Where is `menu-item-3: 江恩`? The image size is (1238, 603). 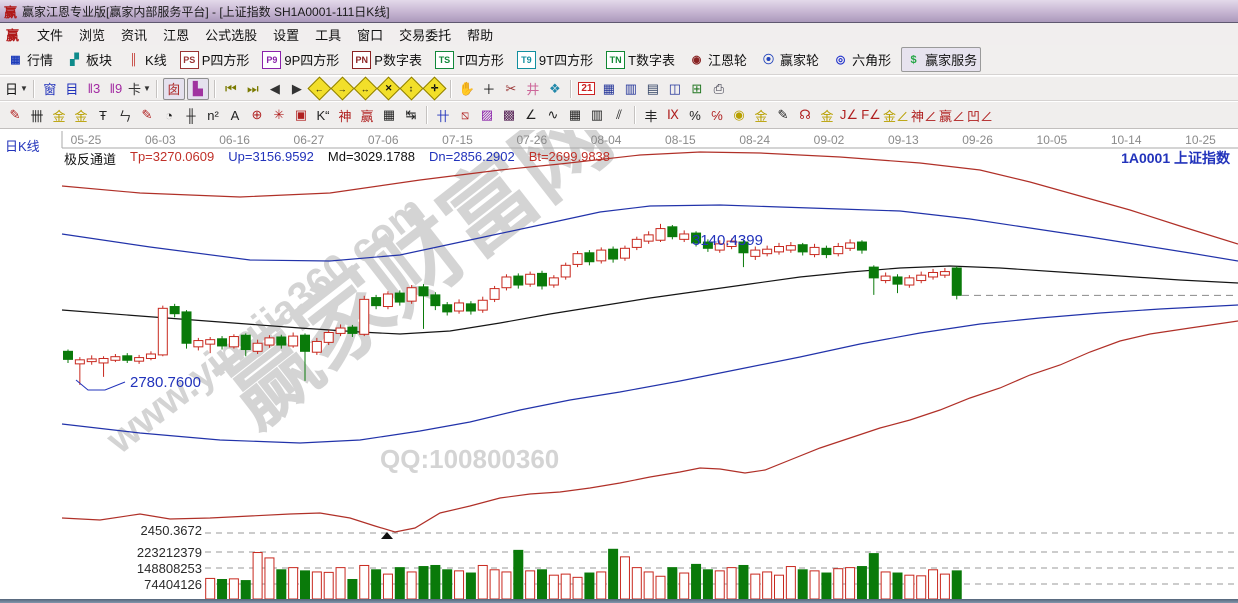 menu-item-3: 江恩 is located at coordinates (176, 34).